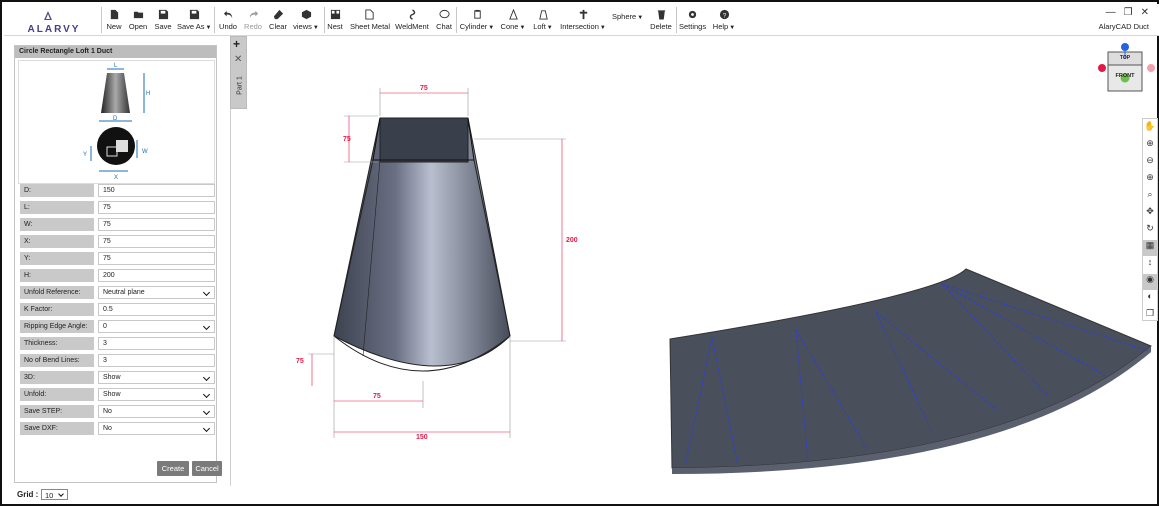 This screenshot has width=1159, height=506. What do you see at coordinates (145, 152) in the screenshot?
I see `svg-text: W` at bounding box center [145, 152].